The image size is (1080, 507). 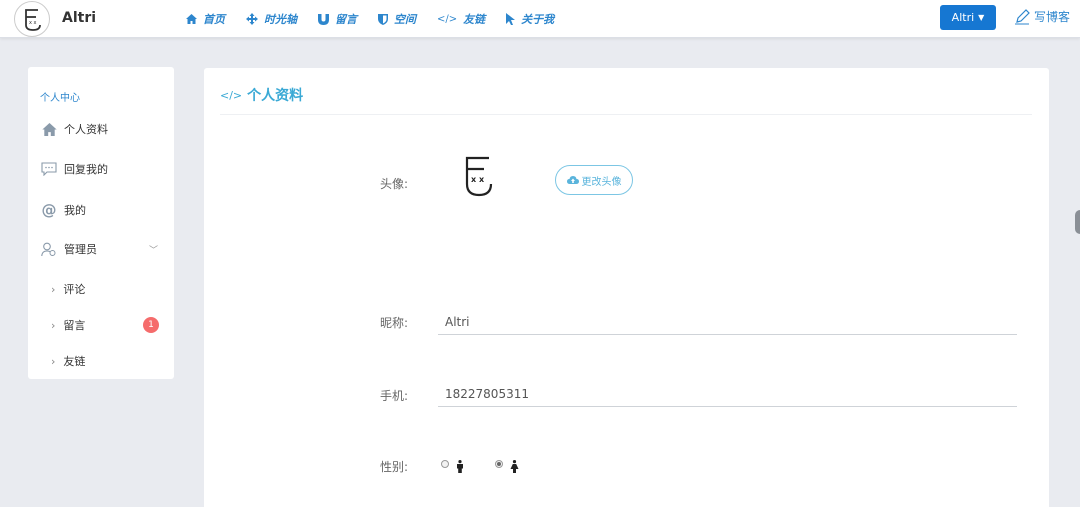 I want to click on sidebar-item-profile: 个人资料, so click(x=74, y=129).